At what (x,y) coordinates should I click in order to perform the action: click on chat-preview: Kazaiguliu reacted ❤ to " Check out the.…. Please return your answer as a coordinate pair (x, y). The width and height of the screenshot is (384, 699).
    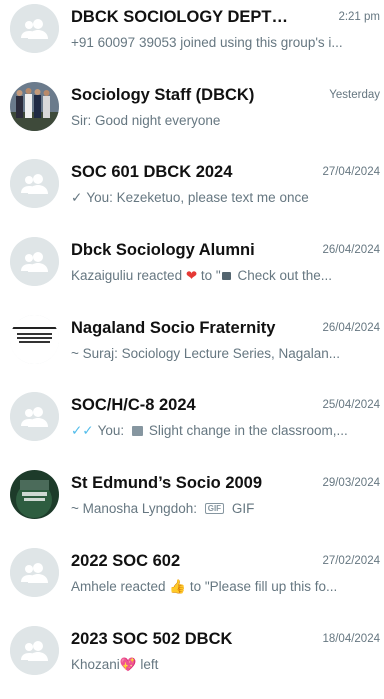
    Looking at the image, I should click on (224, 276).